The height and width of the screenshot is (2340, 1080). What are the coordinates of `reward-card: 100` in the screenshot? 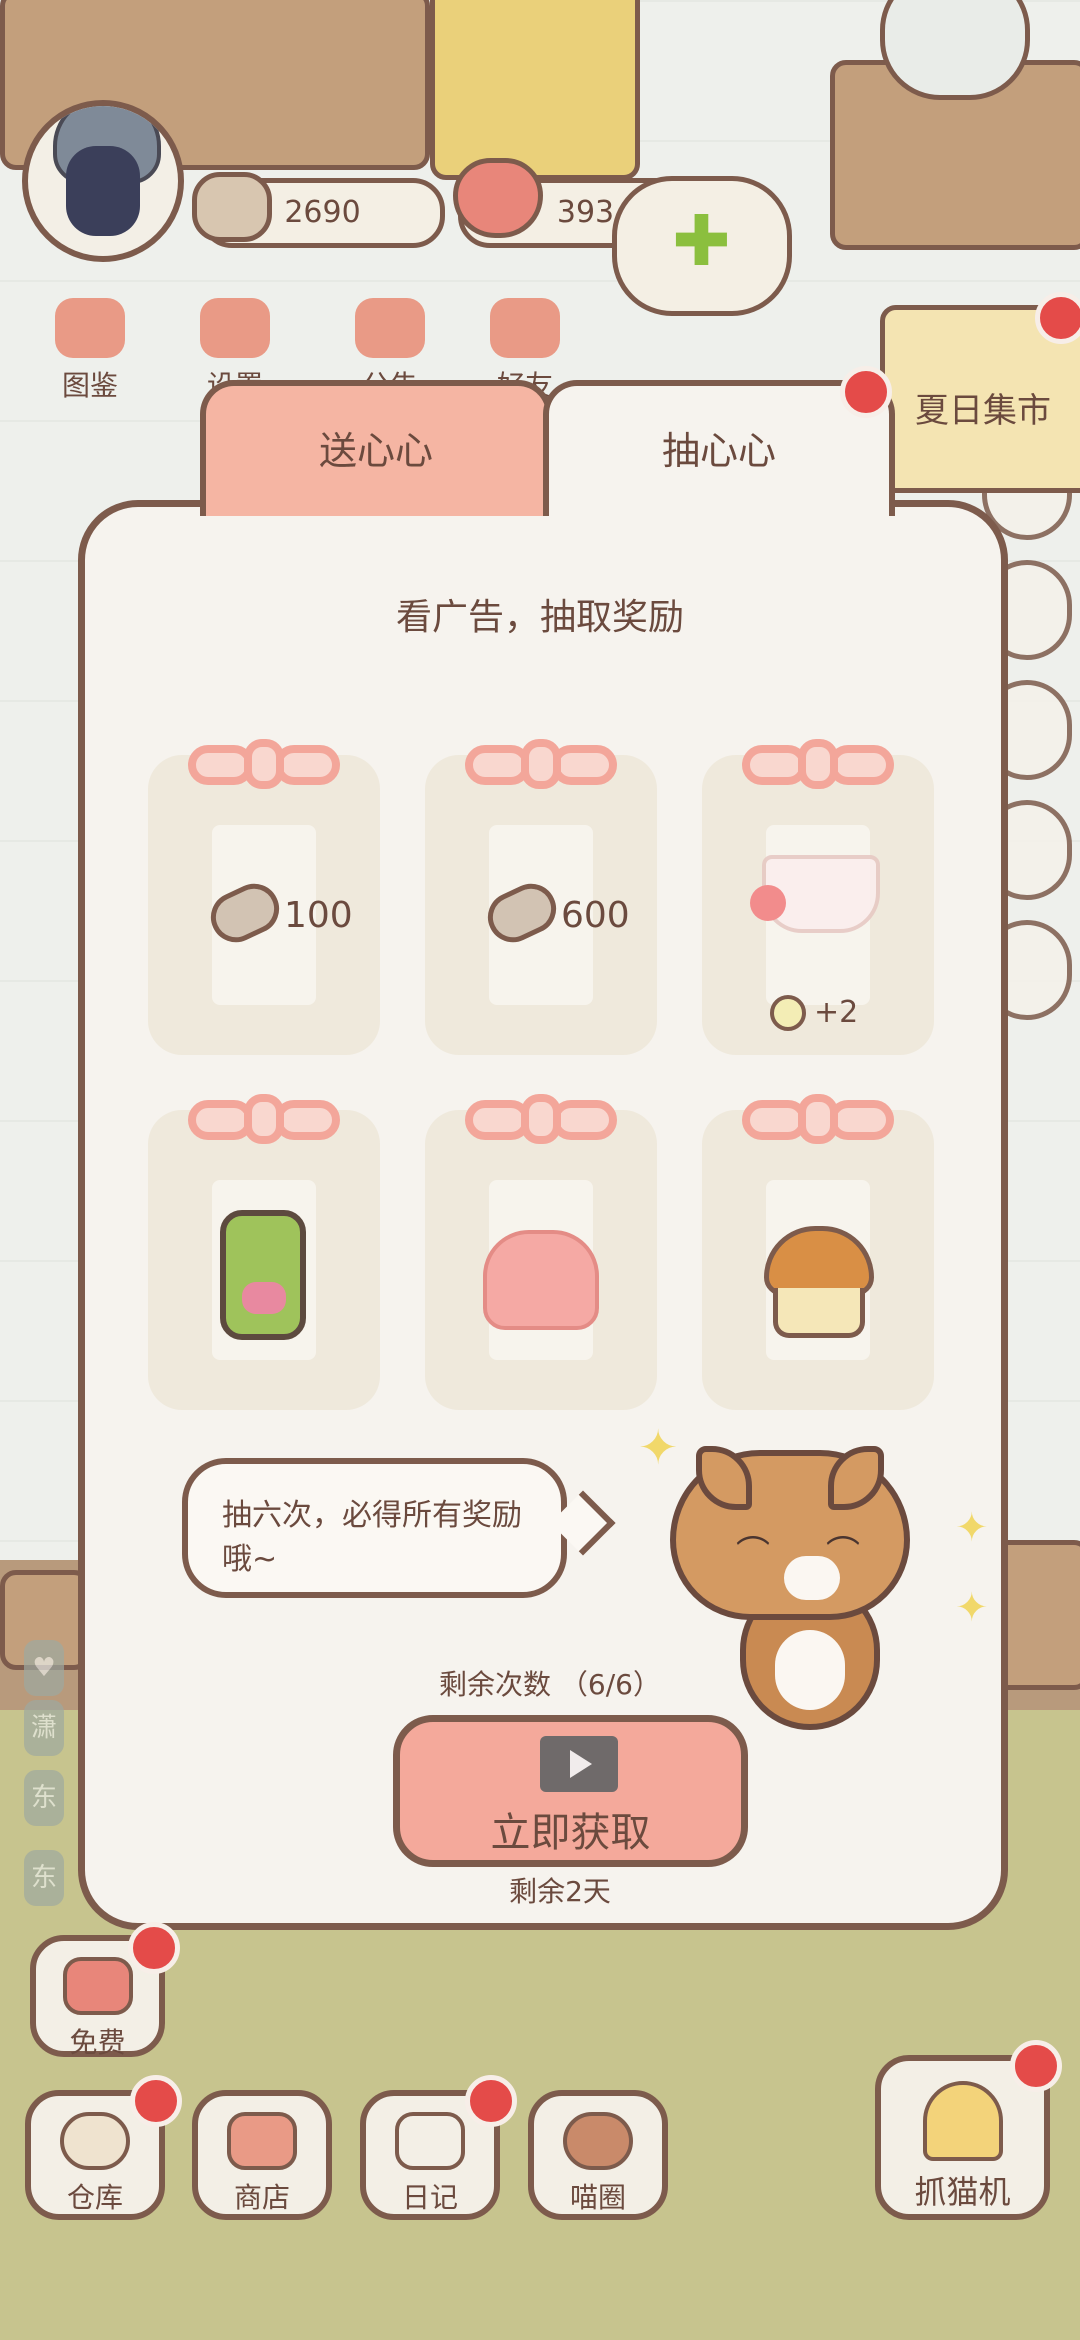 It's located at (264, 897).